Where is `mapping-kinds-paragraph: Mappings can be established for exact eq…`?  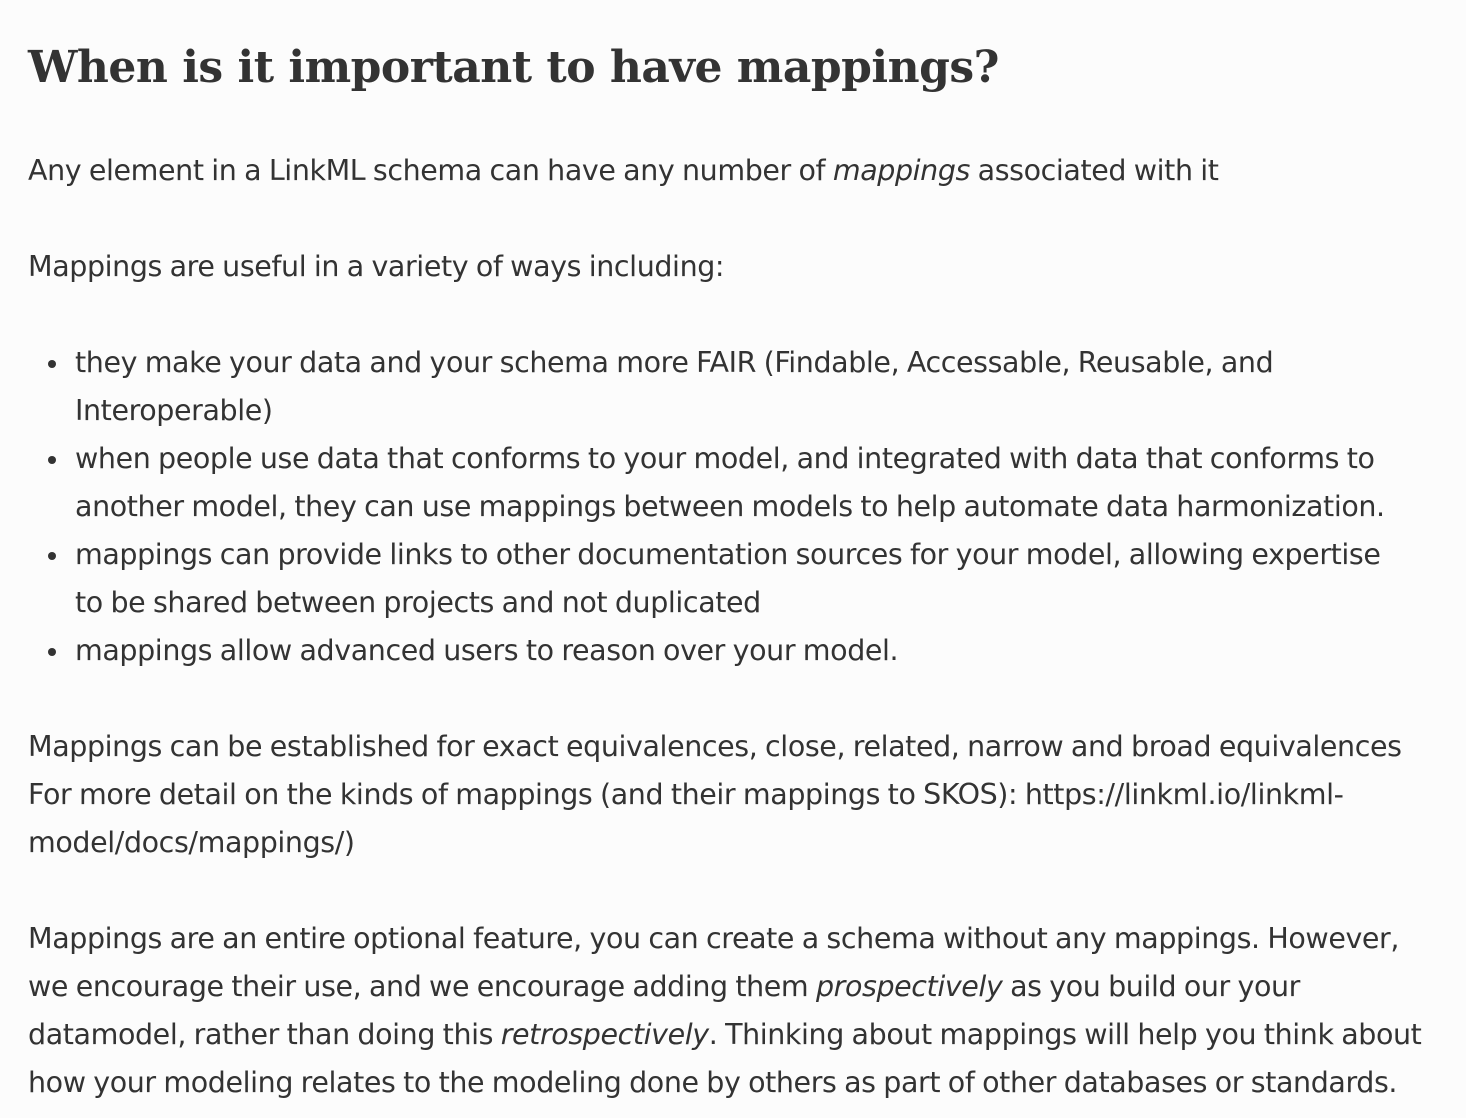 mapping-kinds-paragraph: Mappings can be established for exact eq… is located at coordinates (733, 795).